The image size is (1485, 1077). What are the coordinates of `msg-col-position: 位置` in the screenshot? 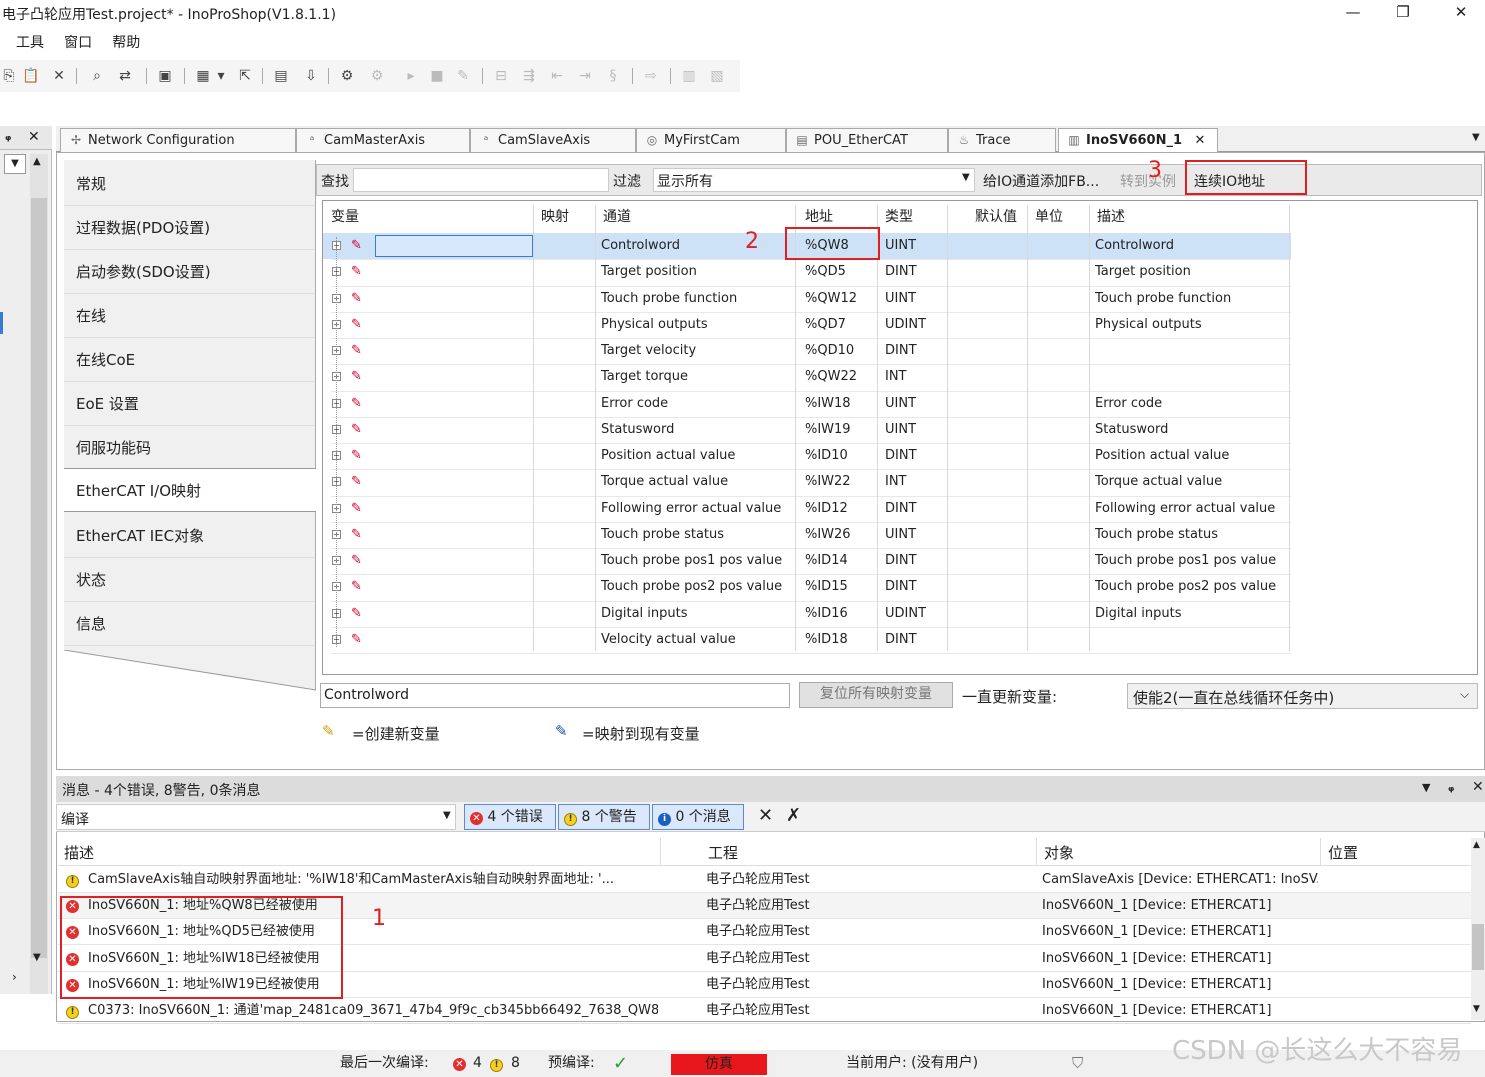 It's located at (1343, 852).